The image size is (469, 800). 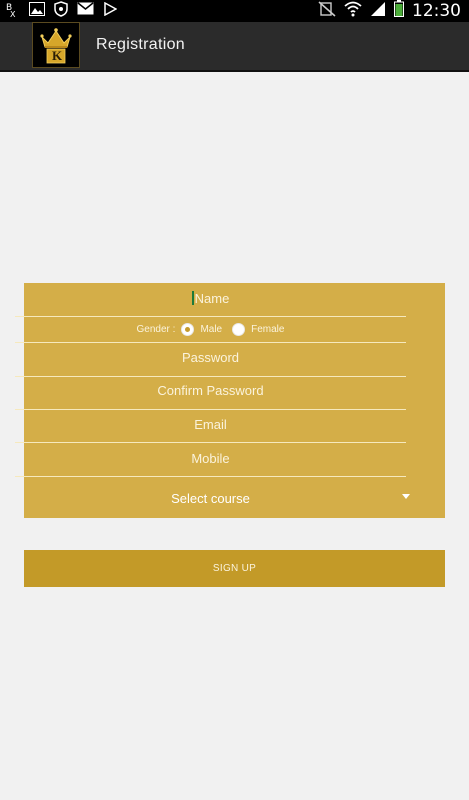 What do you see at coordinates (327, 11) in the screenshot?
I see `no-sim-icon` at bounding box center [327, 11].